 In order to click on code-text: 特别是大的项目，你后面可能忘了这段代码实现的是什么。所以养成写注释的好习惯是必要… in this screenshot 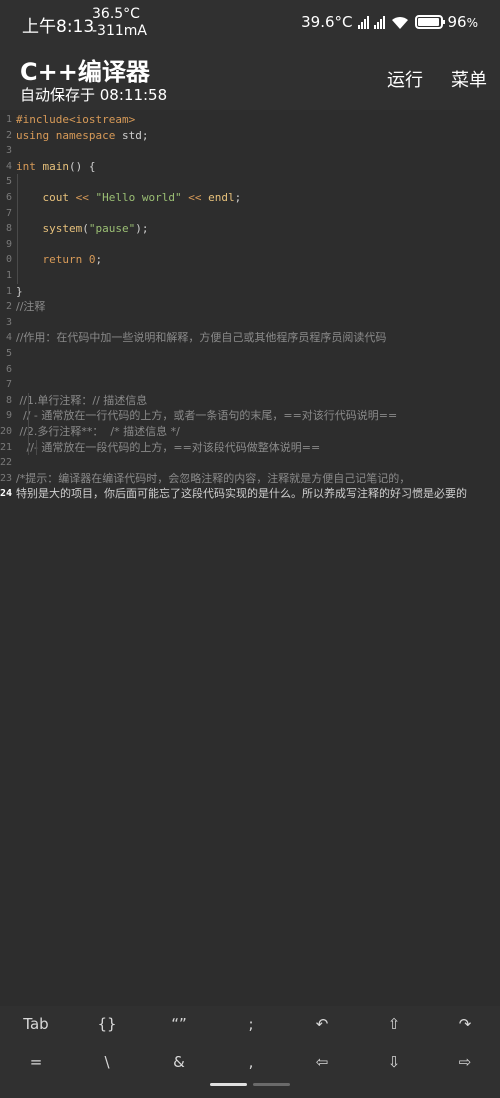, I will do `click(241, 494)`.